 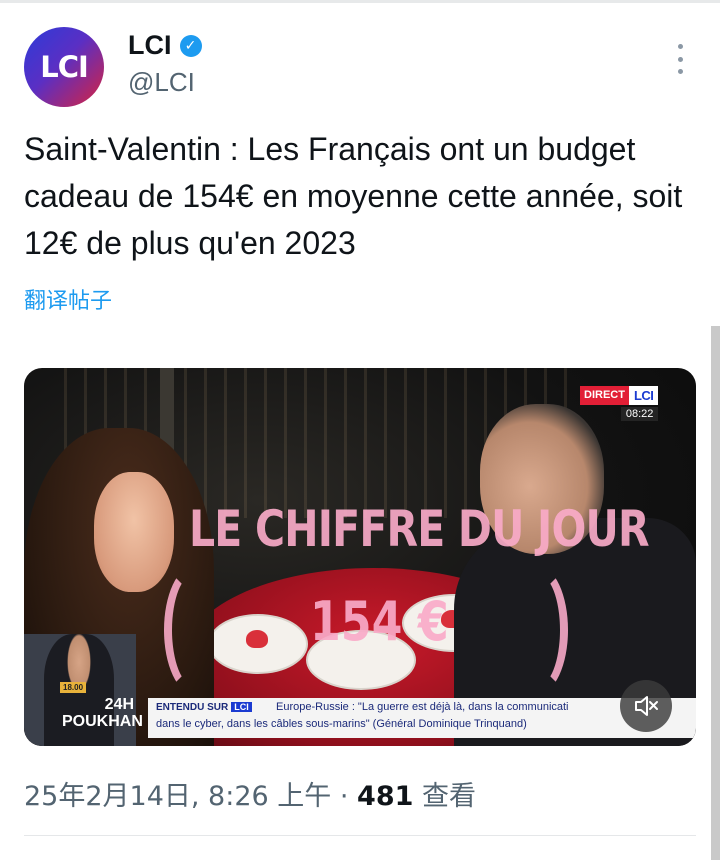 What do you see at coordinates (715, 593) in the screenshot?
I see `scrollbar` at bounding box center [715, 593].